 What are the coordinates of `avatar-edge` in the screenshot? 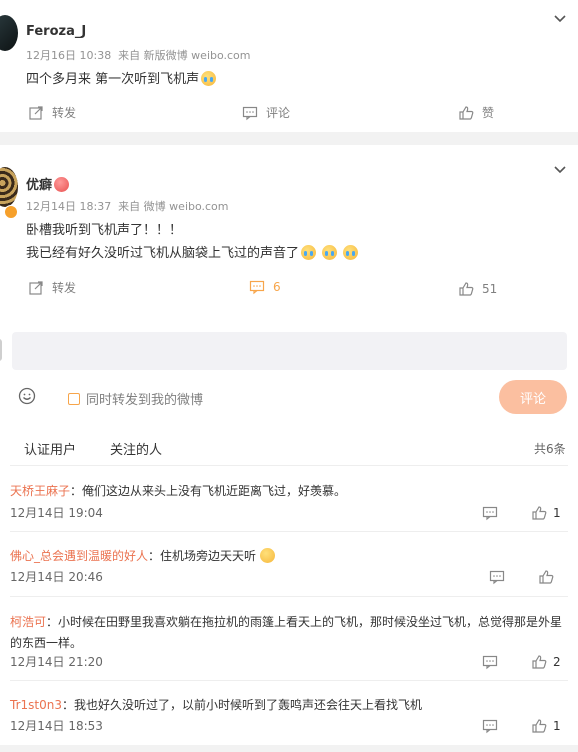 It's located at (1, 350).